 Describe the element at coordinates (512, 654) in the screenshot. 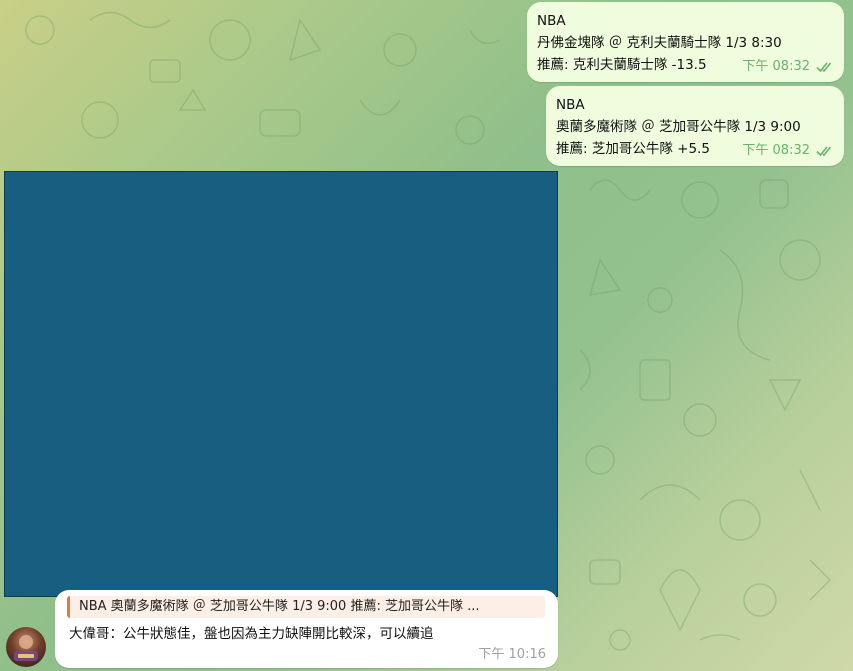

I see `reply-time: 下午 10:16` at that location.